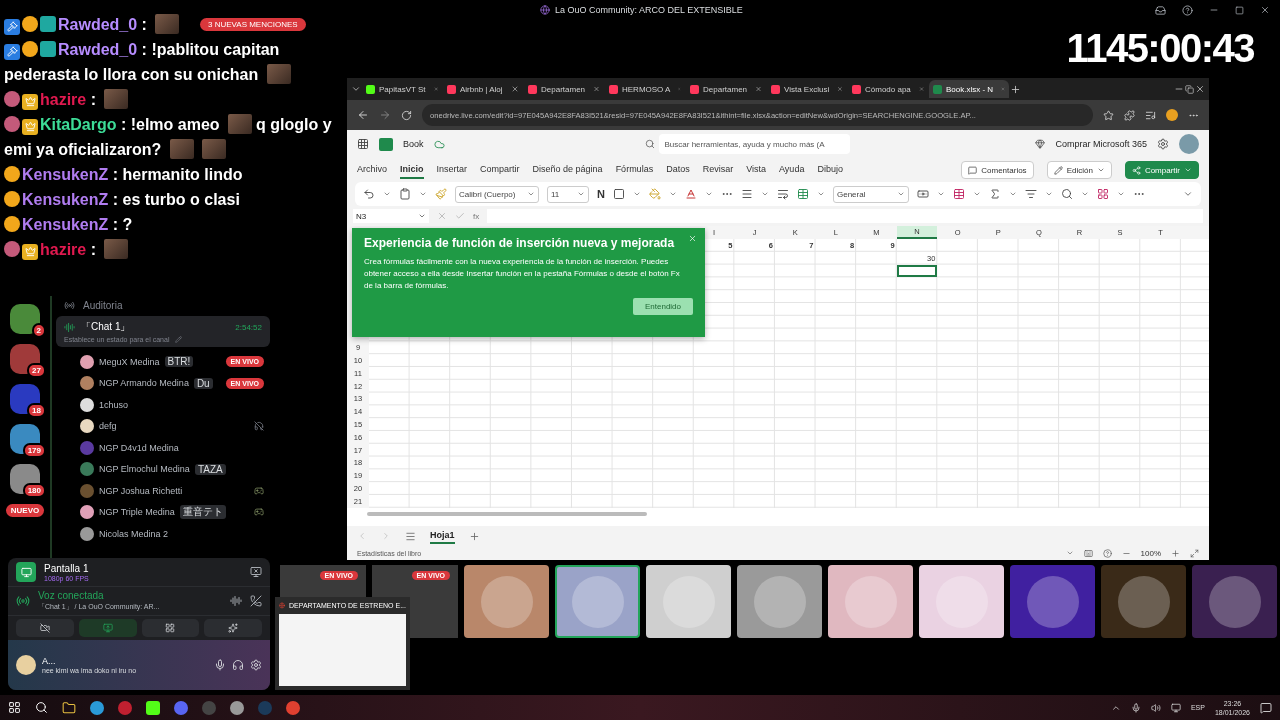 The width and height of the screenshot is (1280, 720). I want to click on stop-sharing-icon, so click(256, 572).